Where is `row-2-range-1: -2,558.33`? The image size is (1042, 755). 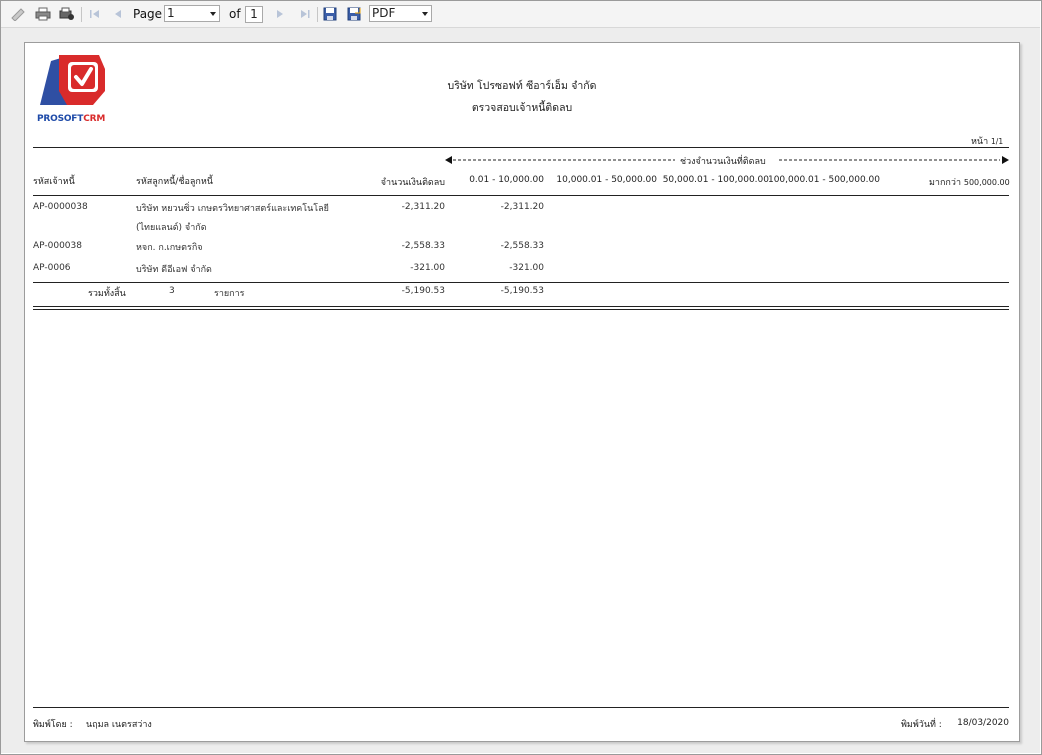
row-2-range-1: -2,558.33 is located at coordinates (522, 246).